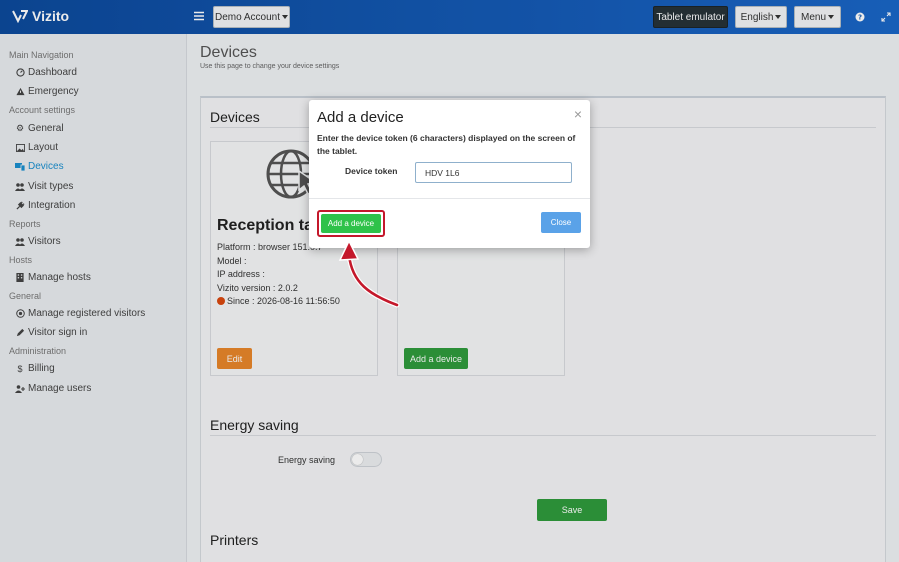  What do you see at coordinates (449, 198) in the screenshot?
I see `modal-divider` at bounding box center [449, 198].